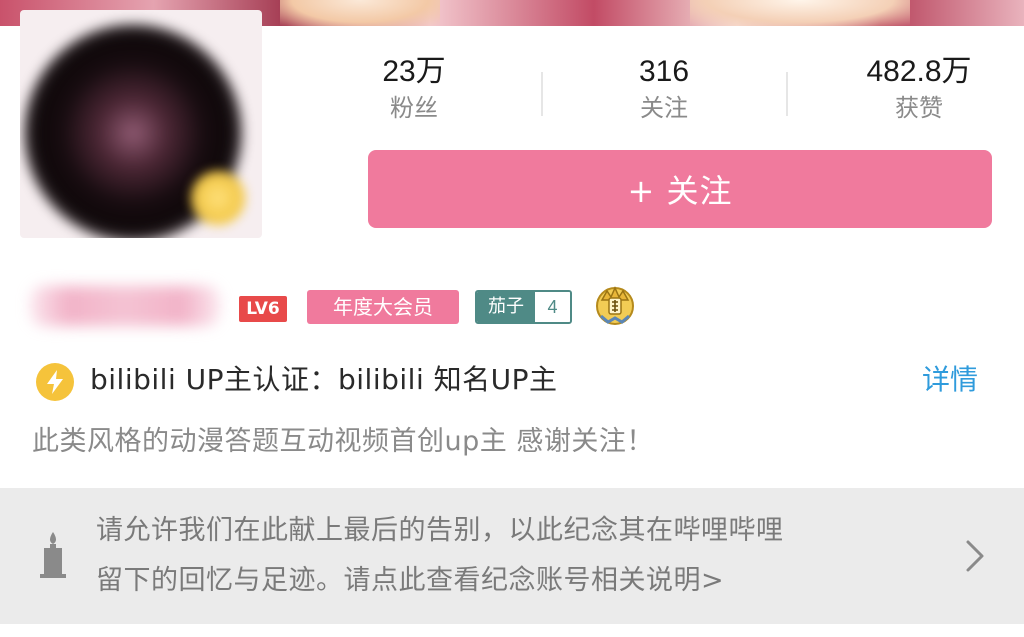 Image resolution: width=1024 pixels, height=637 pixels. I want to click on crown-icon, so click(615, 305).